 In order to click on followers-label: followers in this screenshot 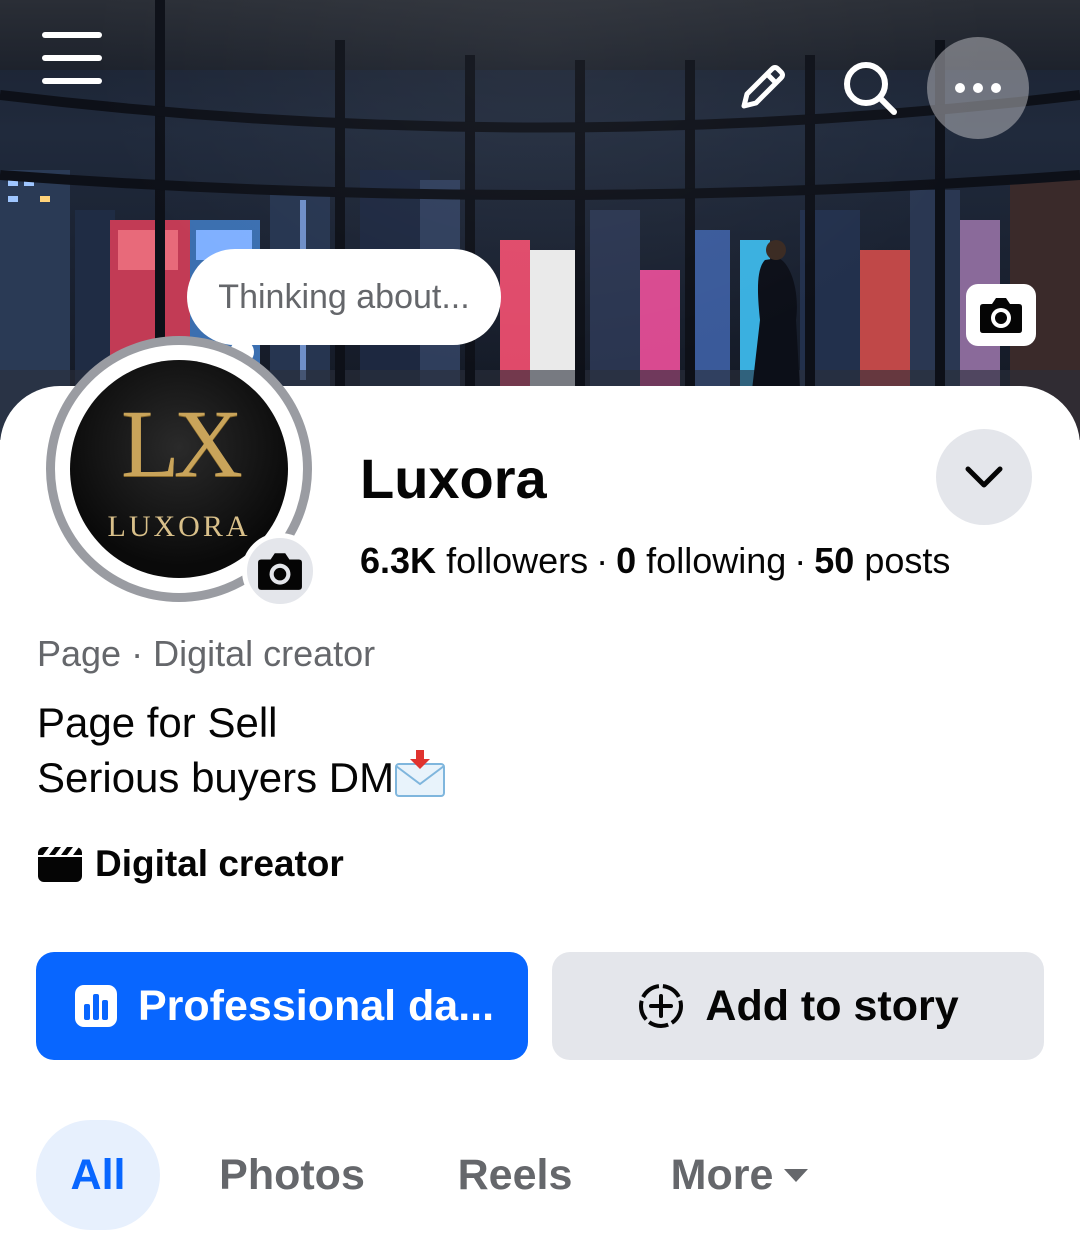, I will do `click(517, 560)`.